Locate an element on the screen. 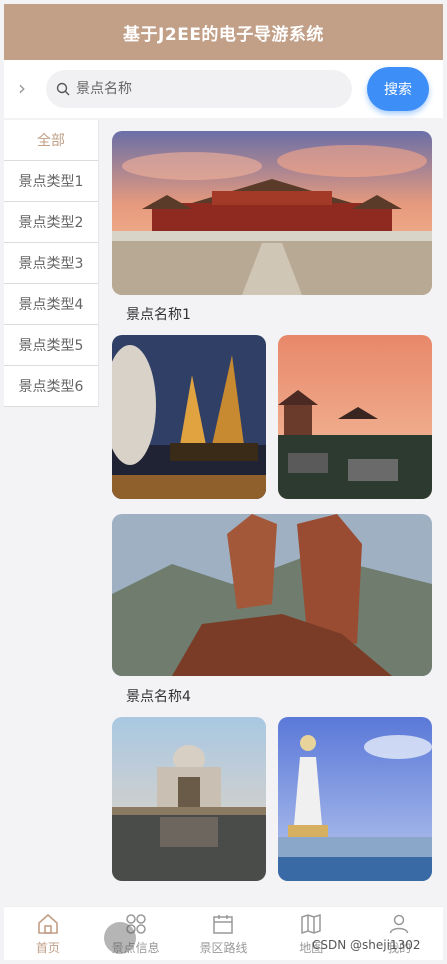 This screenshot has height=964, width=447. category-label: 景点类型5 is located at coordinates (51, 346).